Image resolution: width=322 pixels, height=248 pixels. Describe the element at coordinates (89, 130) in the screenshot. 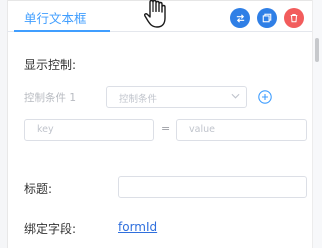

I see `key-input: key` at that location.